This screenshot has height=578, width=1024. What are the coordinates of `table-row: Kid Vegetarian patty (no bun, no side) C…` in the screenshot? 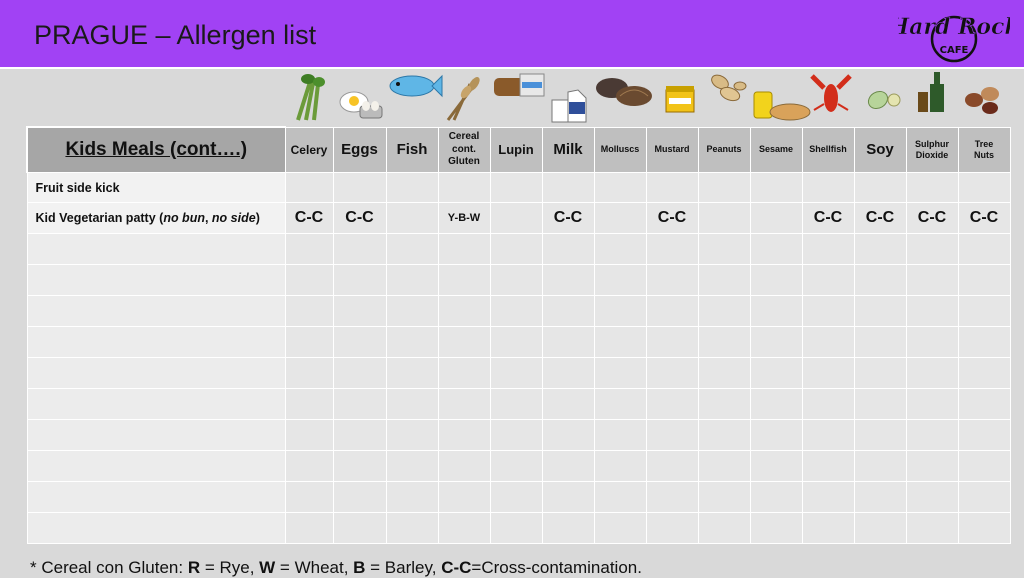 It's located at (518, 218).